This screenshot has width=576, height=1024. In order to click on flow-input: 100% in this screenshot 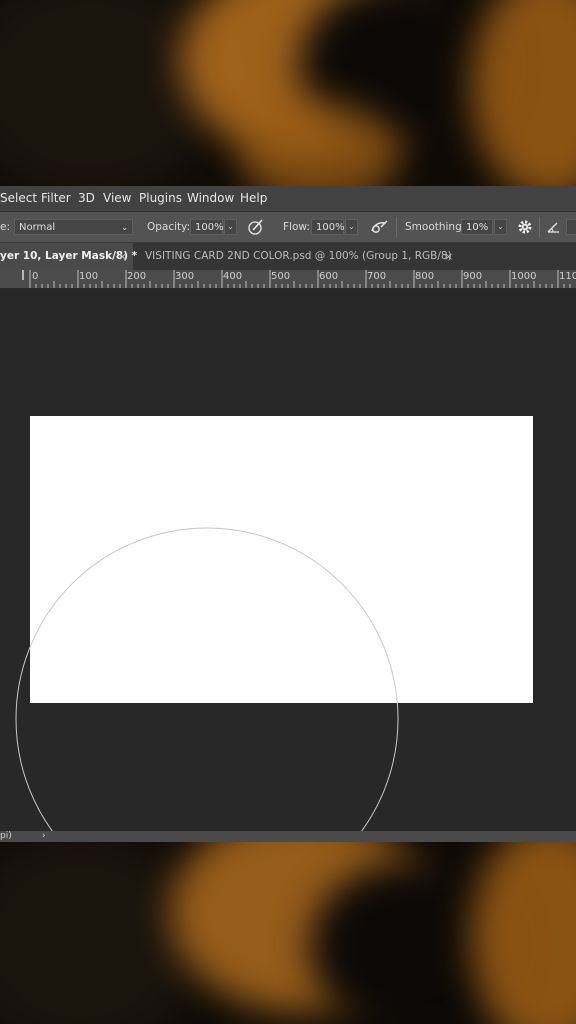, I will do `click(328, 227)`.